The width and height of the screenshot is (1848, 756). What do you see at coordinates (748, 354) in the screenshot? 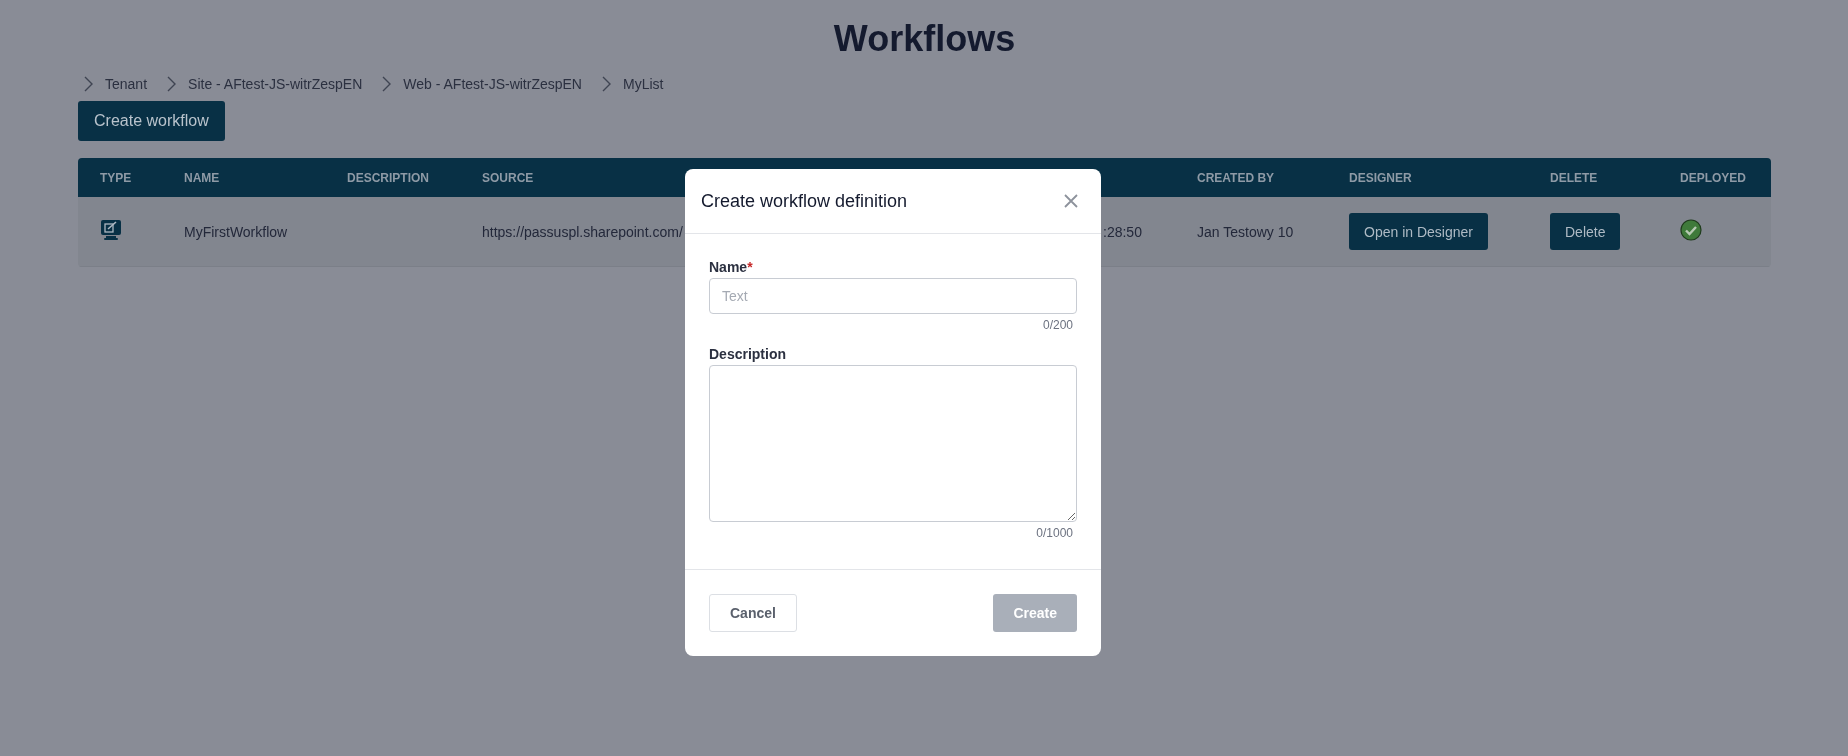
I see `field-label: Description` at bounding box center [748, 354].